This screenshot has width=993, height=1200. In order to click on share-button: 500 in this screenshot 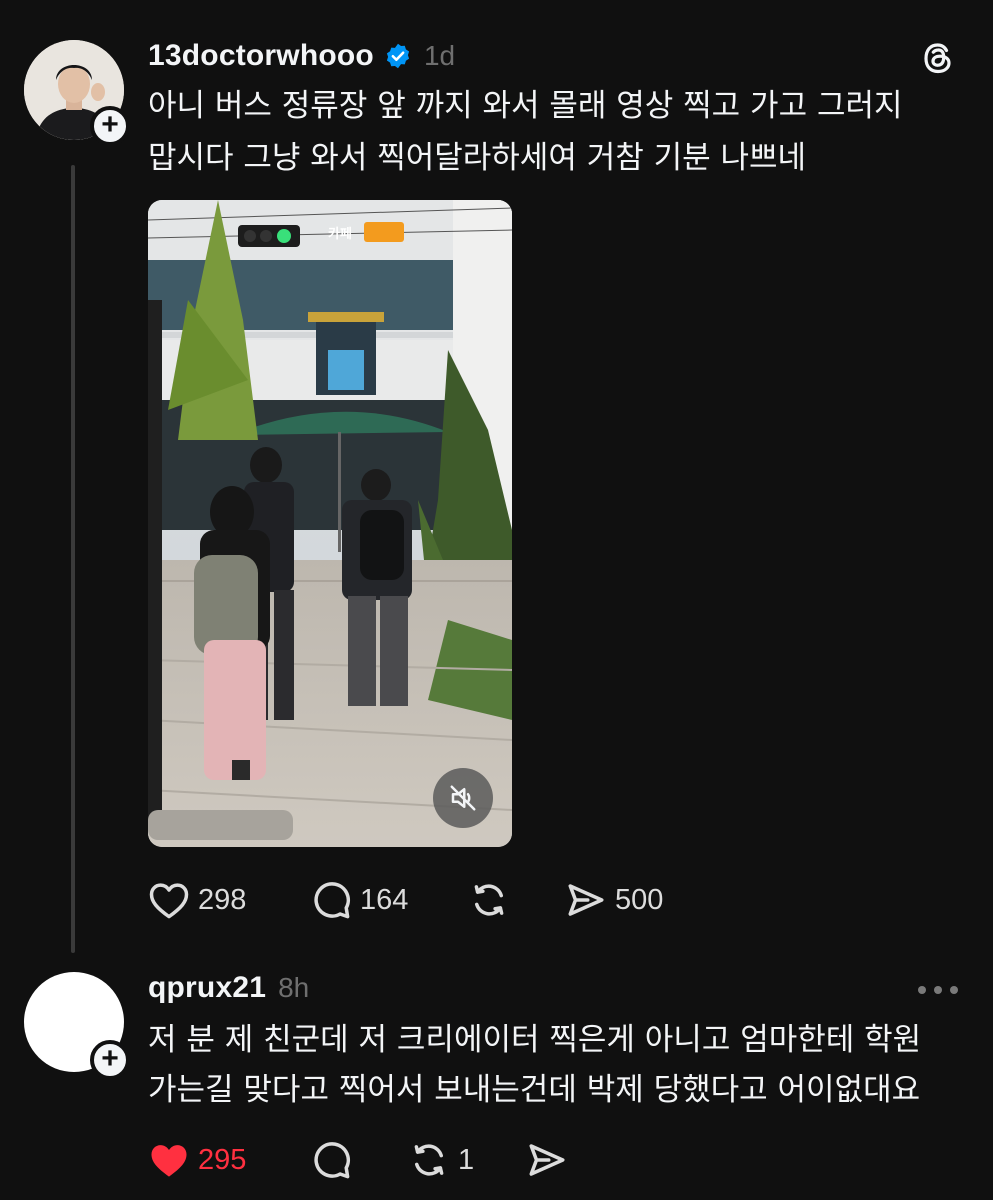, I will do `click(614, 900)`.